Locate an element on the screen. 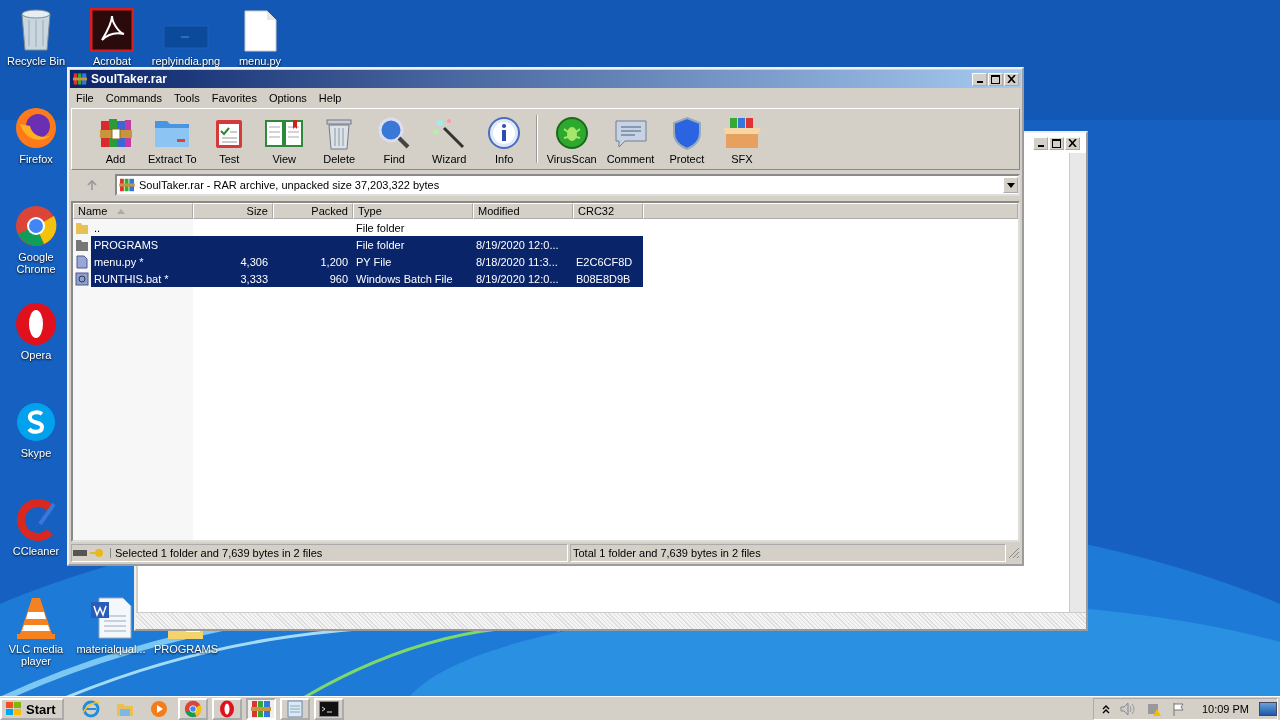  desktop-icon-label: Acrobat is located at coordinates (112, 61).